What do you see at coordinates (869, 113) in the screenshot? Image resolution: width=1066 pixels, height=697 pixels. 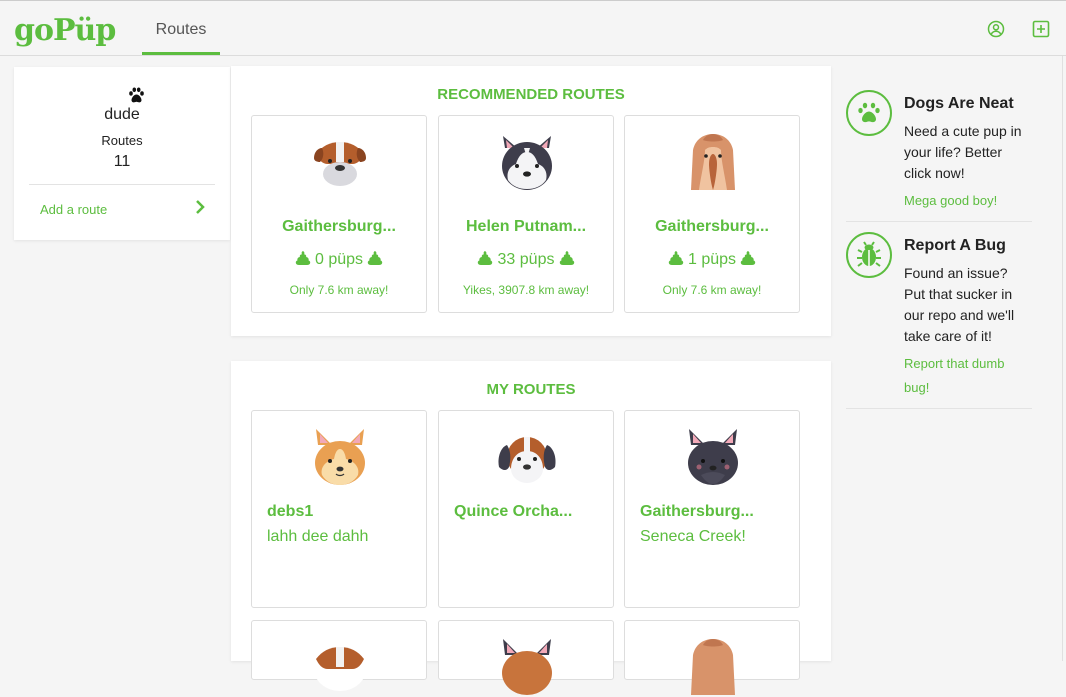 I see `paw-circle-icon` at bounding box center [869, 113].